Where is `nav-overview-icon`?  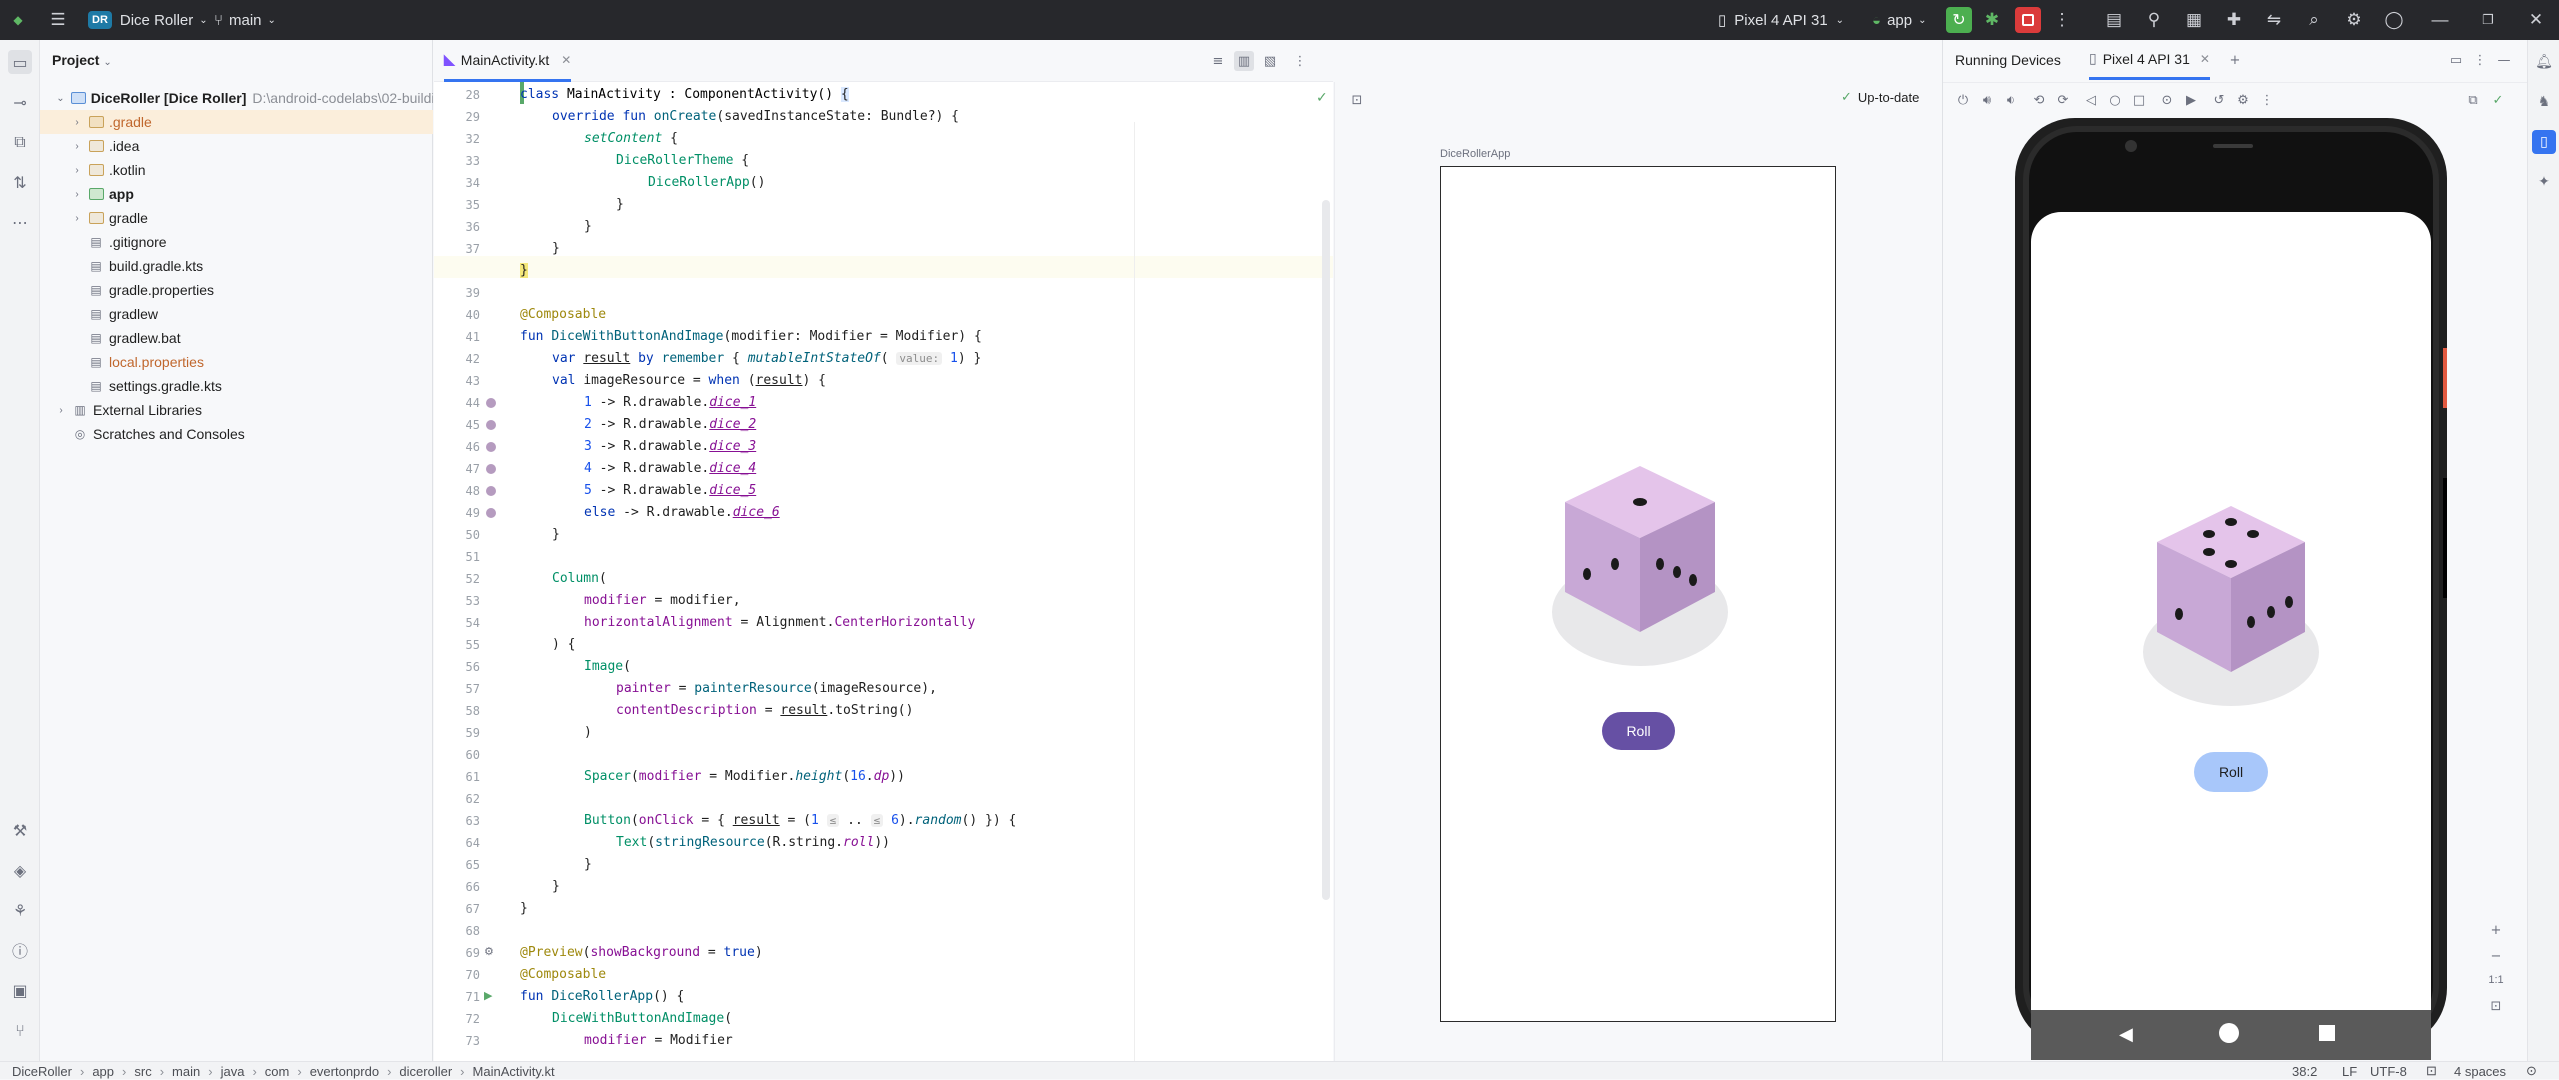 nav-overview-icon is located at coordinates (2327, 1033).